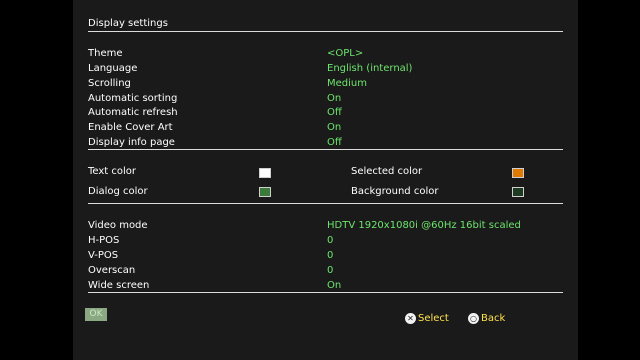 Image resolution: width=640 pixels, height=360 pixels. I want to click on setting-value: English (internal), so click(370, 68).